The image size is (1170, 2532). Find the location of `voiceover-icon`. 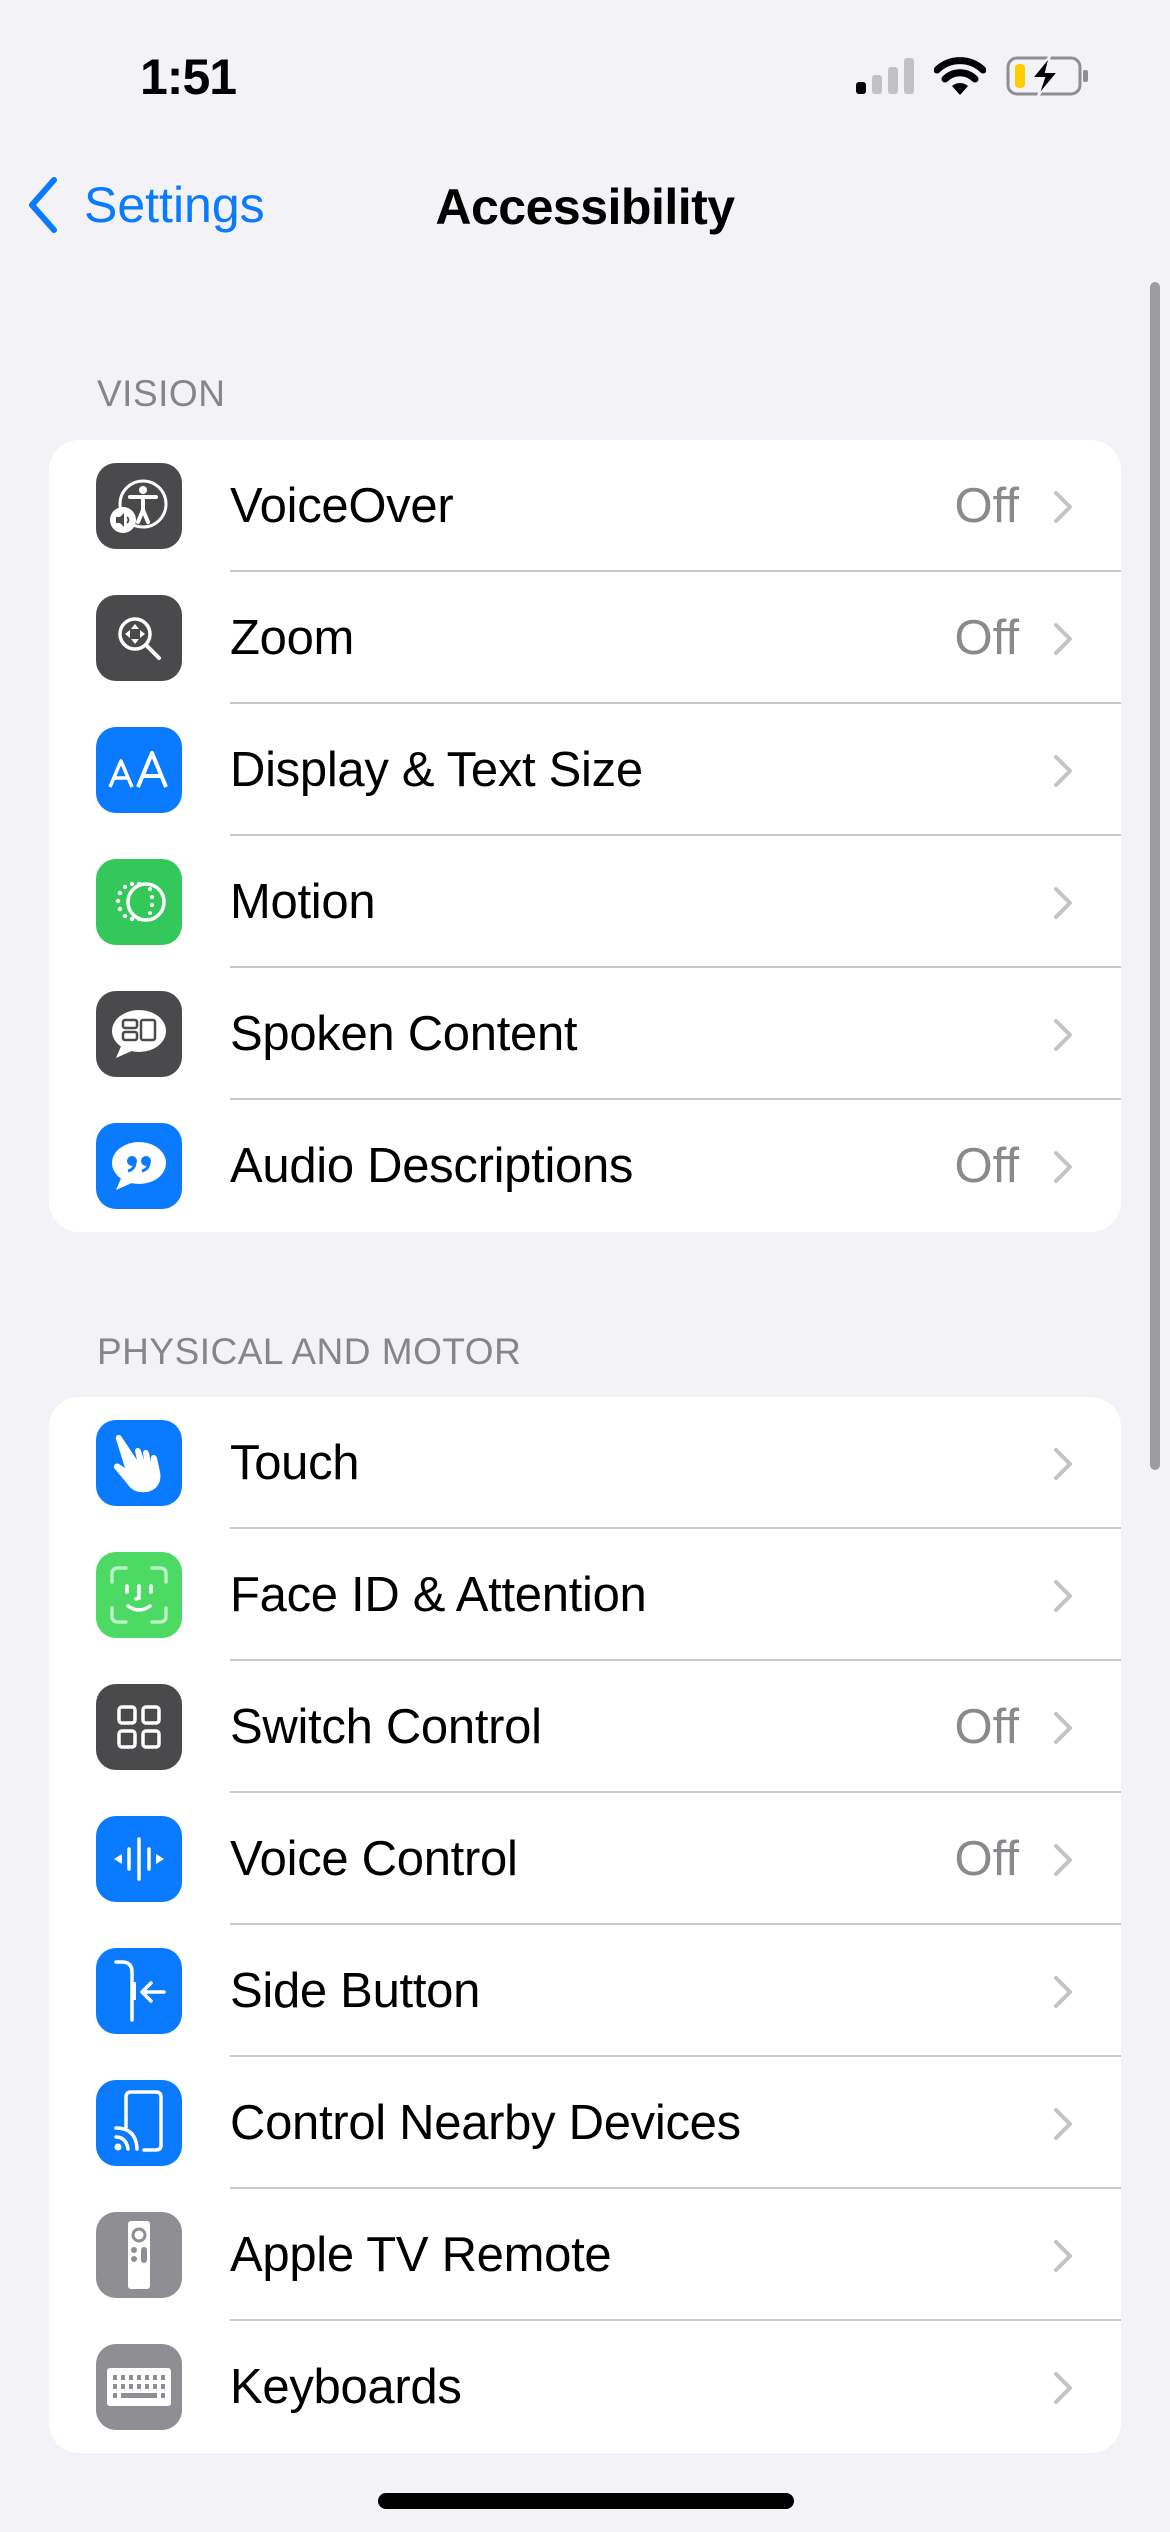

voiceover-icon is located at coordinates (139, 506).